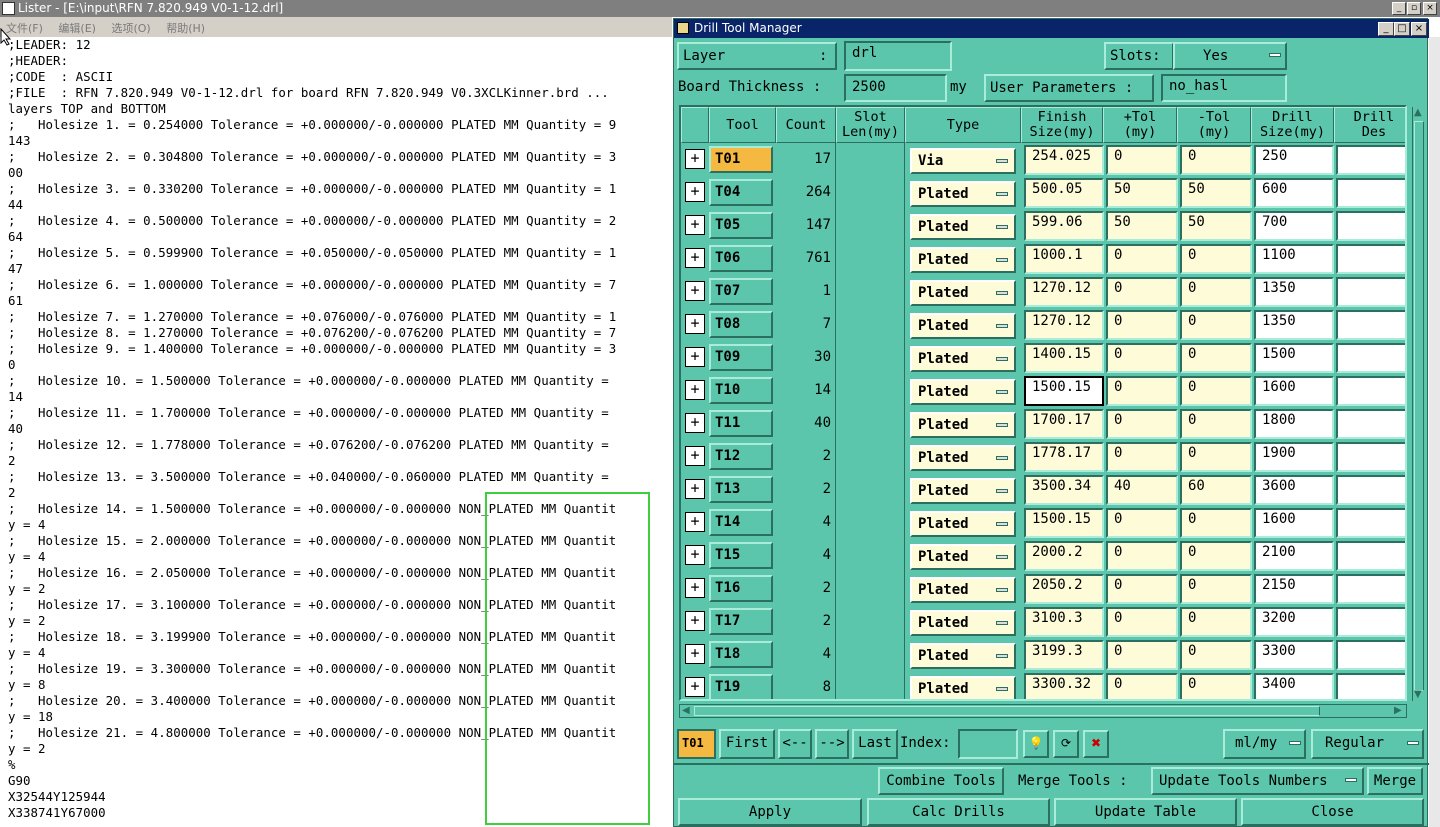  I want to click on tool-button: T12, so click(741, 456).